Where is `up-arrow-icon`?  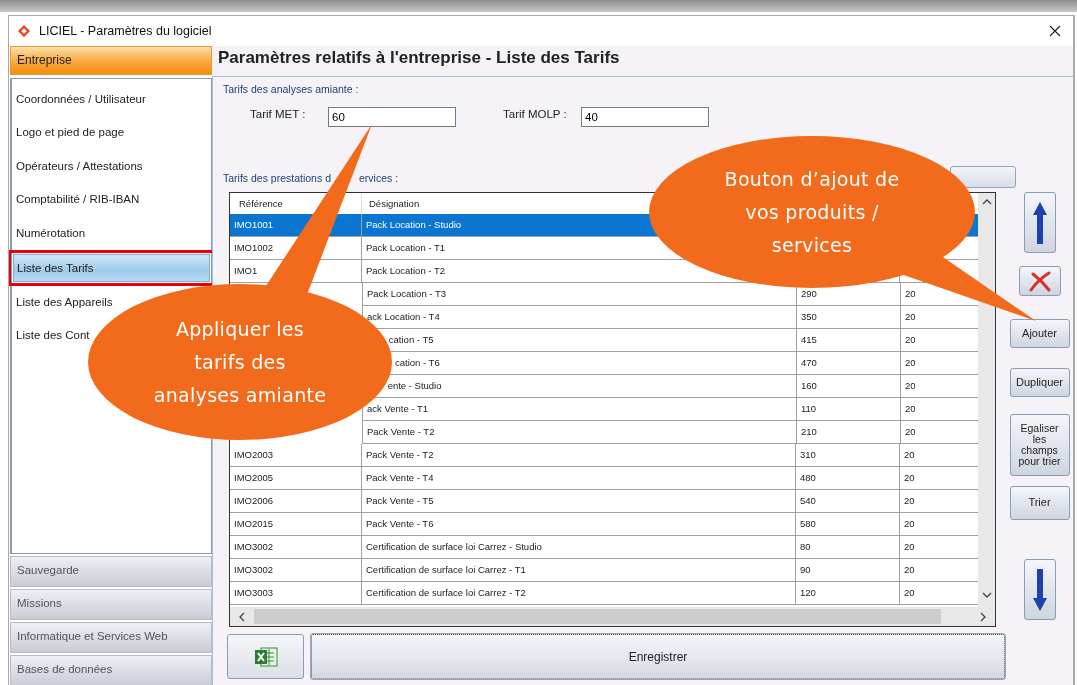 up-arrow-icon is located at coordinates (1039, 222).